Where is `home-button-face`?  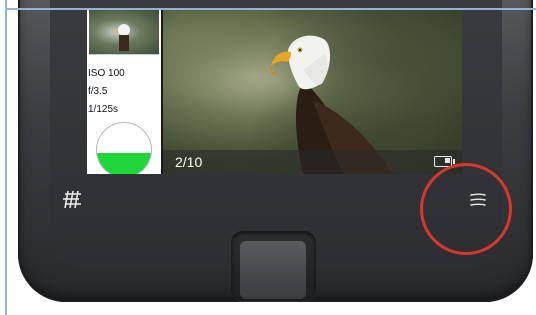
home-button-face is located at coordinates (273, 270).